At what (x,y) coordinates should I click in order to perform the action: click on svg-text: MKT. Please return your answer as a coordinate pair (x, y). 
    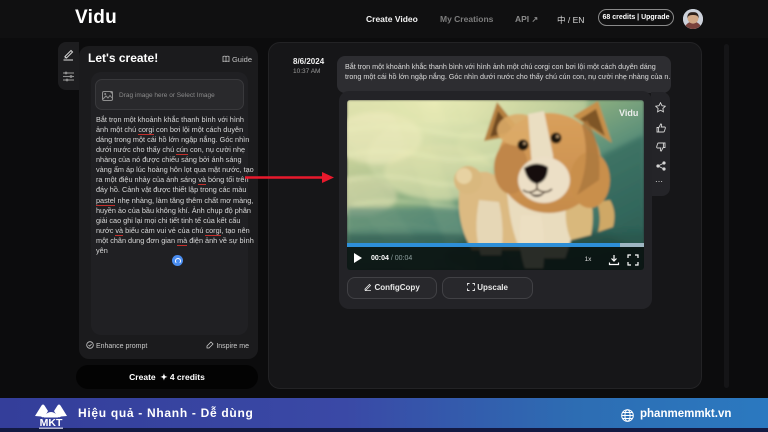
    Looking at the image, I should click on (51, 423).